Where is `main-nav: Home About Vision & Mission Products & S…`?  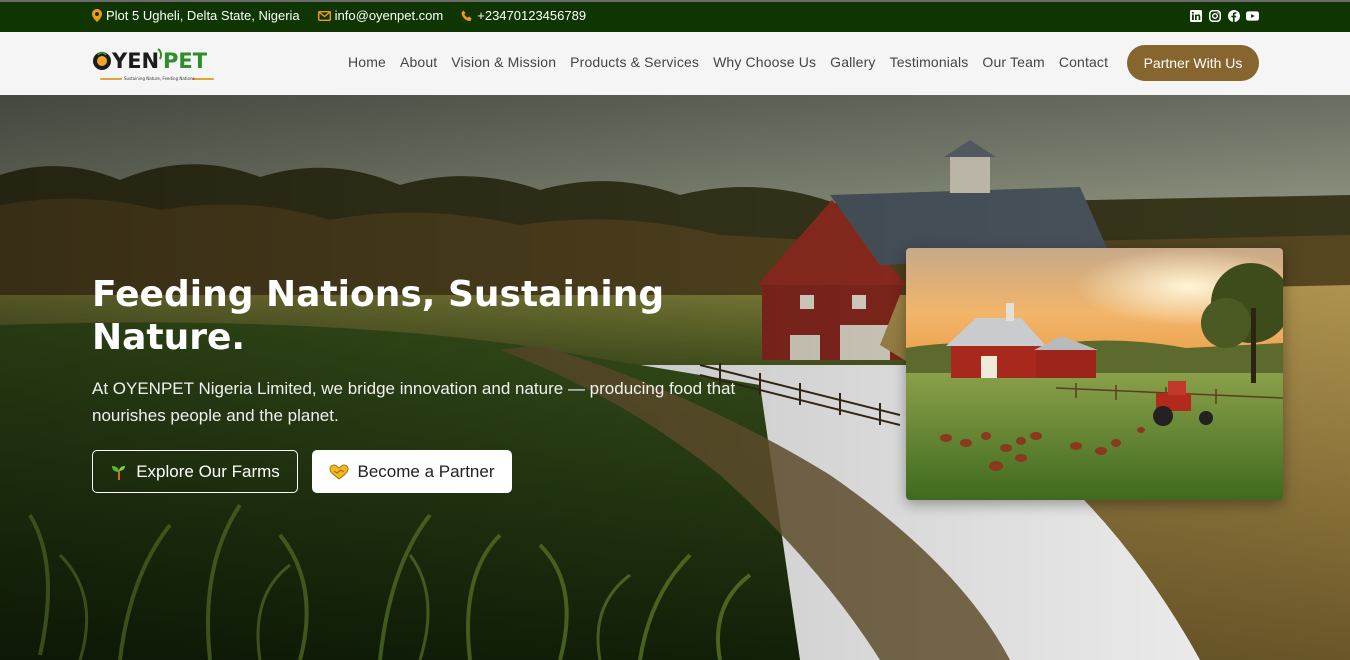 main-nav: Home About Vision & Mission Products & S… is located at coordinates (735, 62).